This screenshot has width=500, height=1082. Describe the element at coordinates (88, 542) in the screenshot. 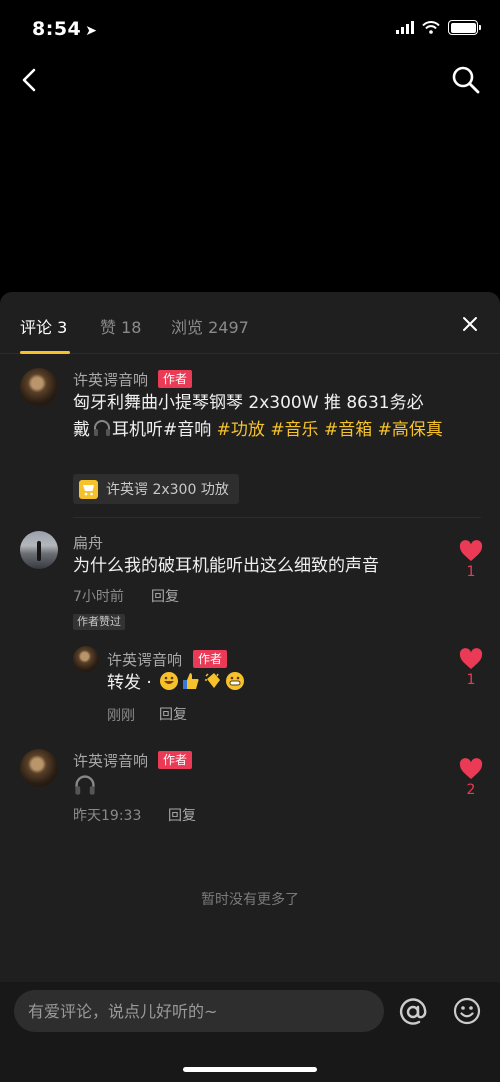

I see `comment-user-name: 扁舟` at that location.